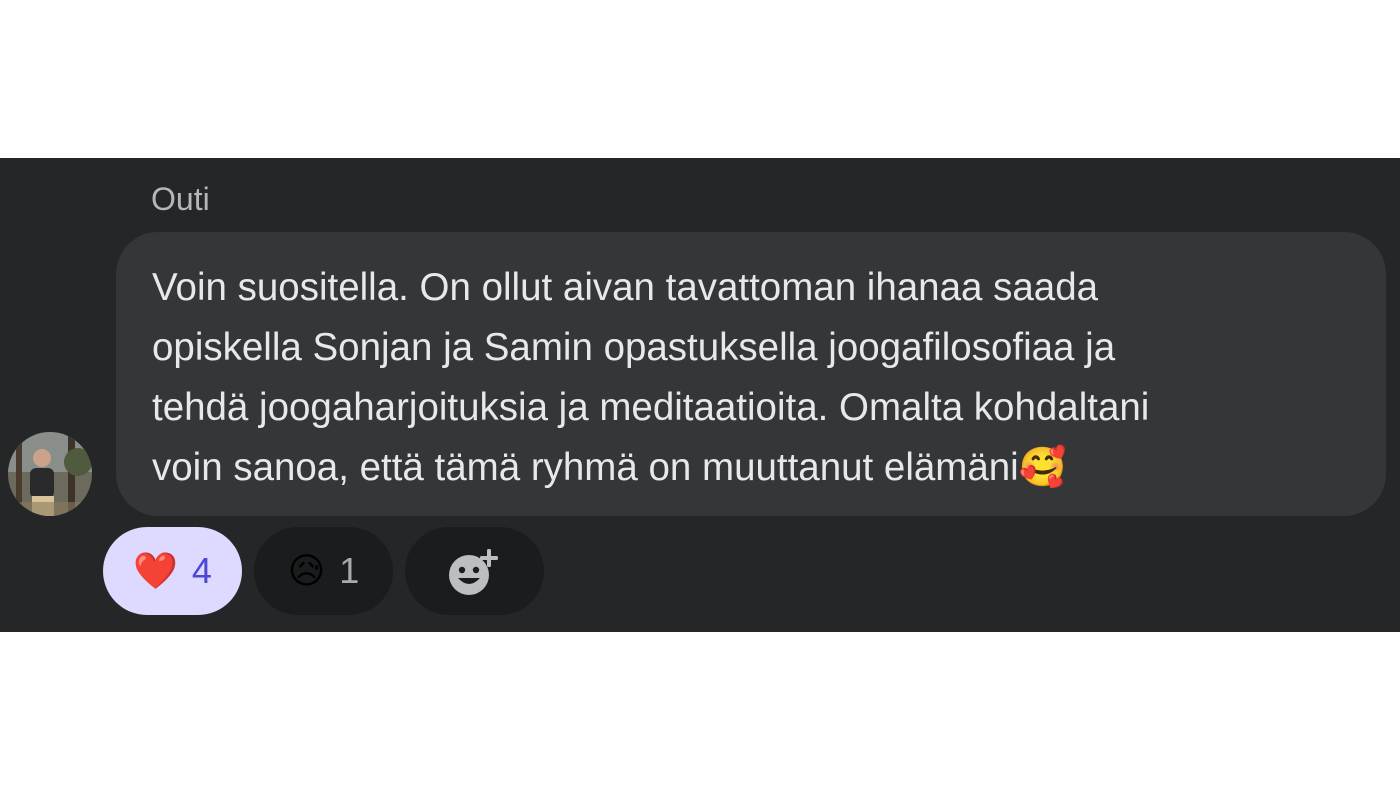  What do you see at coordinates (201, 570) in the screenshot?
I see `reaction-count: 4` at bounding box center [201, 570].